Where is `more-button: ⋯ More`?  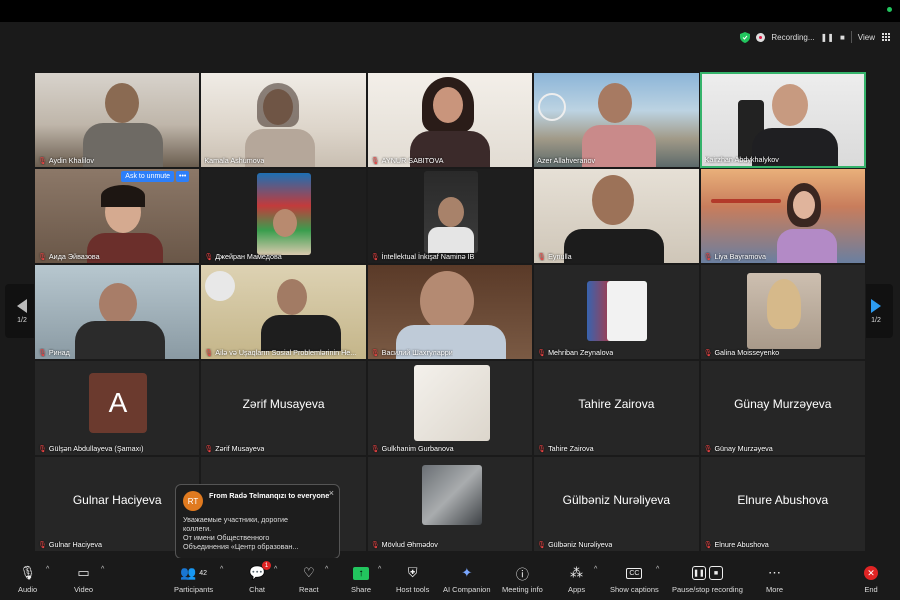
more-button: ⋯ More is located at coordinates (774, 579).